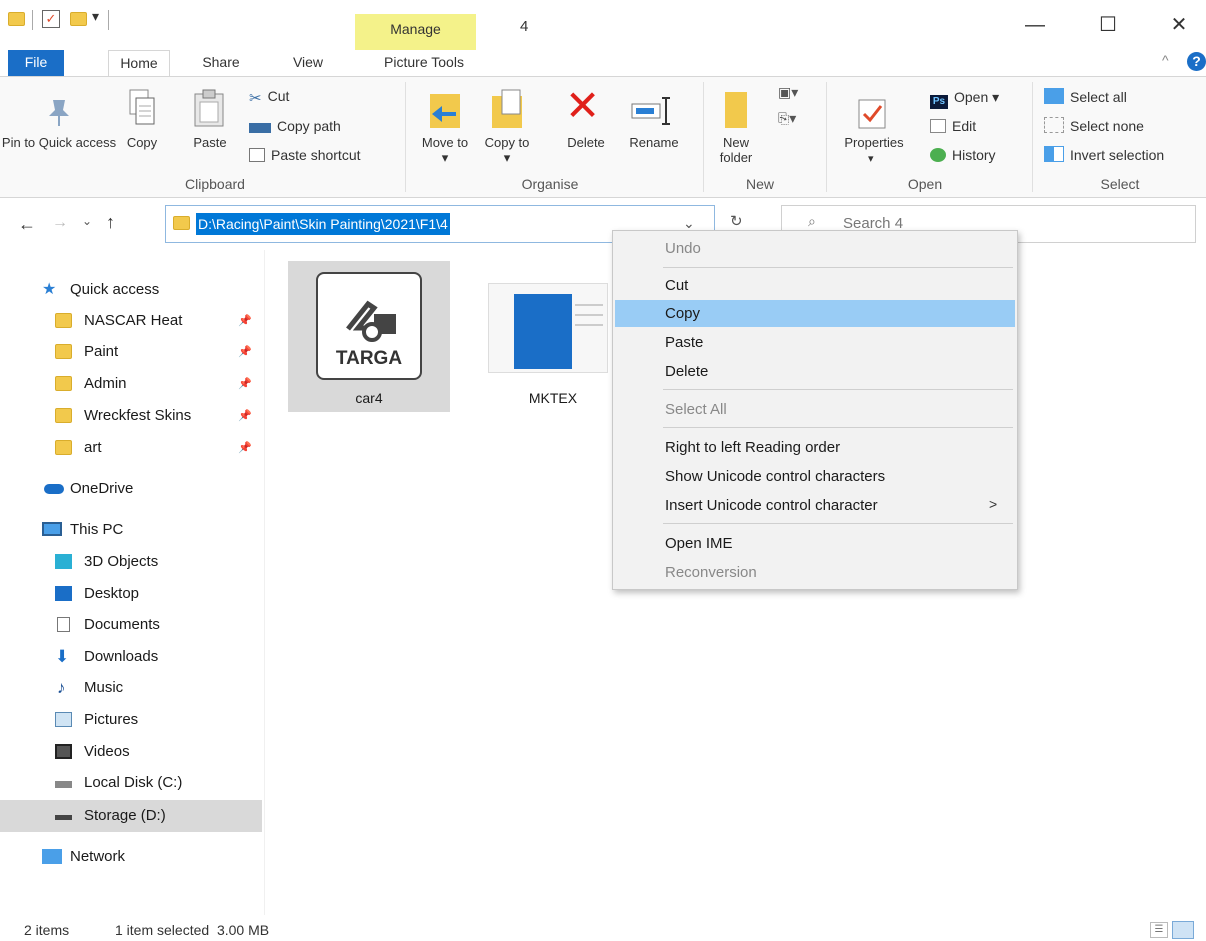 The height and width of the screenshot is (941, 1206). What do you see at coordinates (654, 142) in the screenshot?
I see `rename-button: Rename` at bounding box center [654, 142].